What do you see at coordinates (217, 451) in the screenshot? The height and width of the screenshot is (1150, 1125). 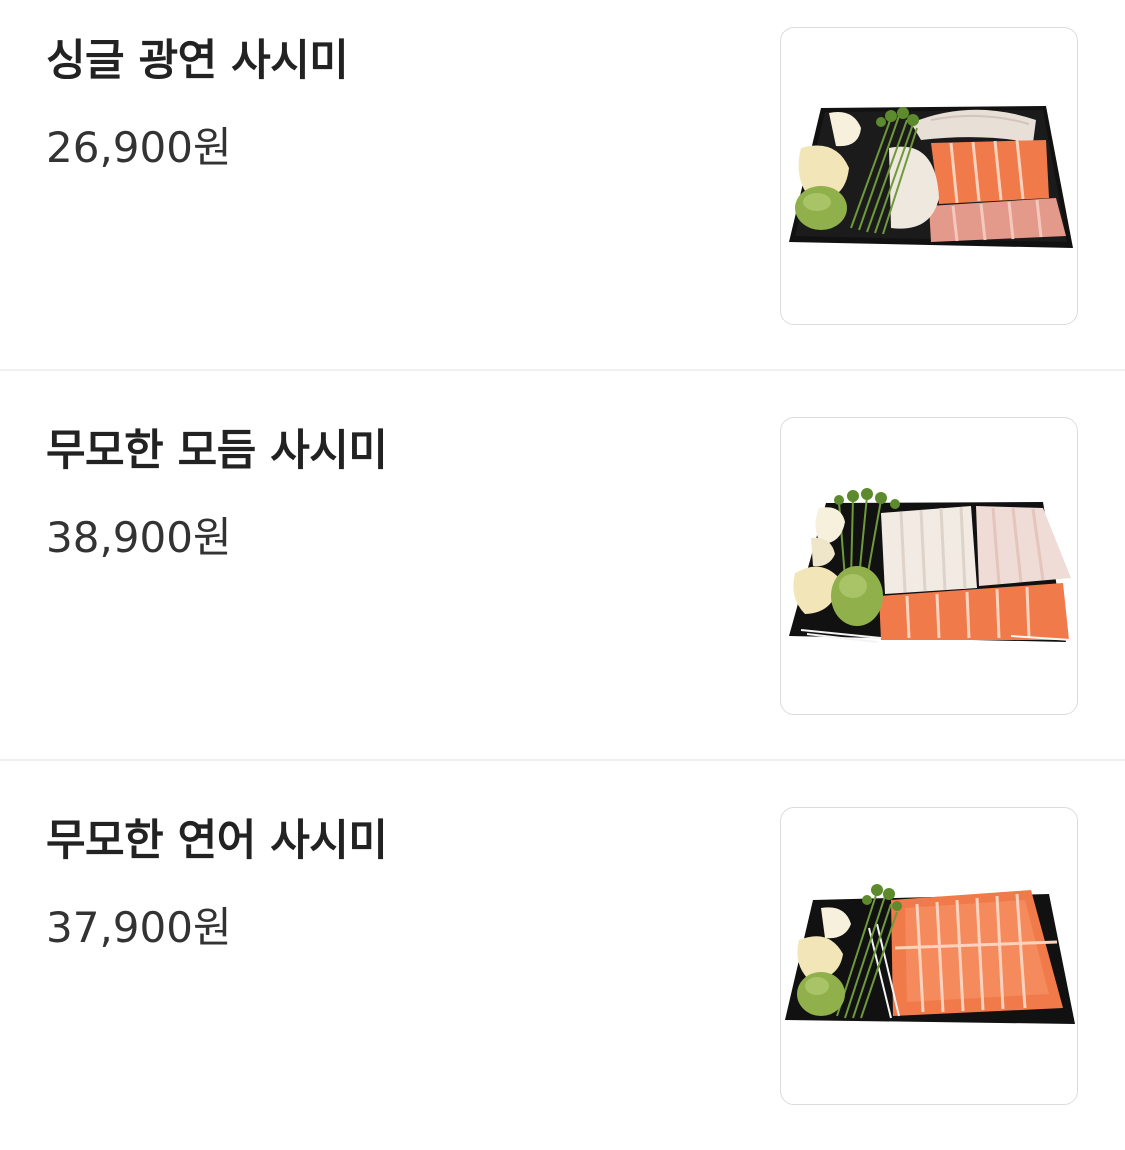 I see `menu-item-name: 무모한 모듬 사시미` at bounding box center [217, 451].